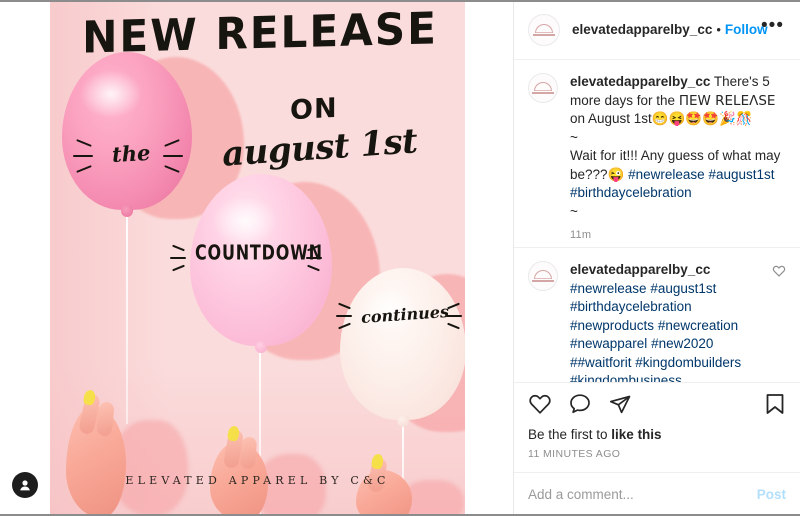 The height and width of the screenshot is (516, 800). I want to click on photo-tag-the: the, so click(131, 153).